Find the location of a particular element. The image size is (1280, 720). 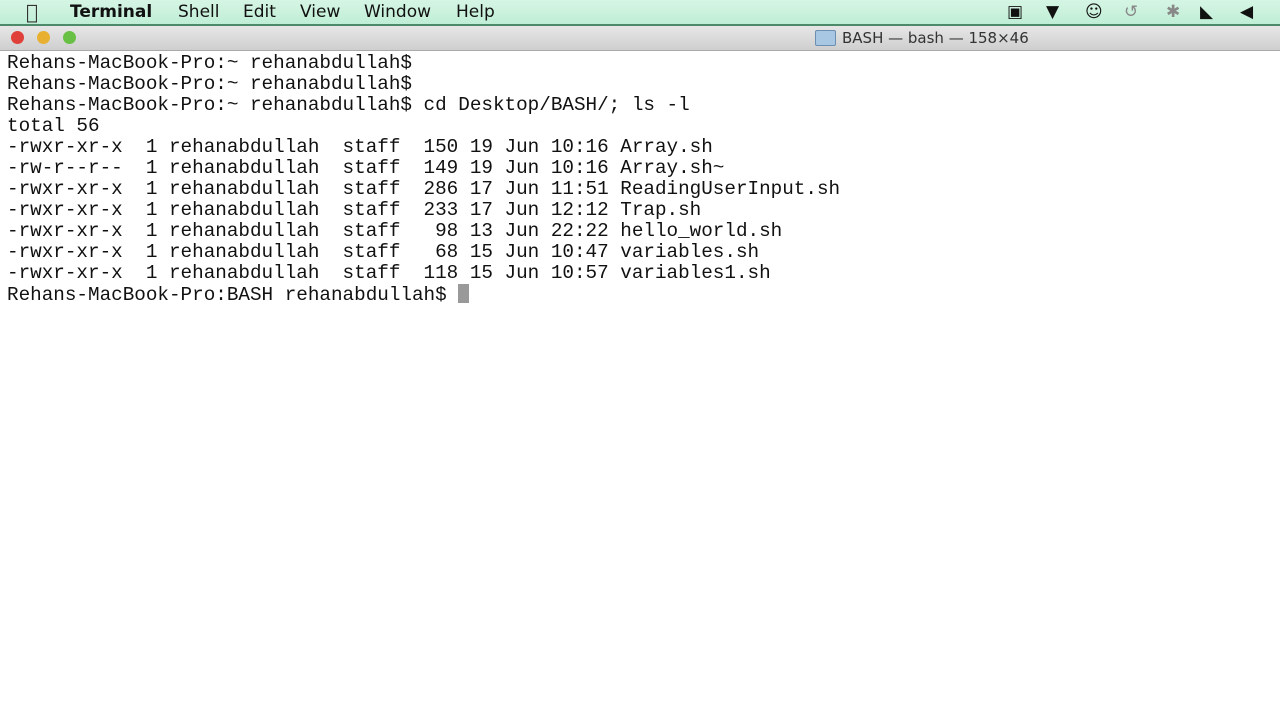

accessibility-icon: ☺ is located at coordinates (1094, 12).